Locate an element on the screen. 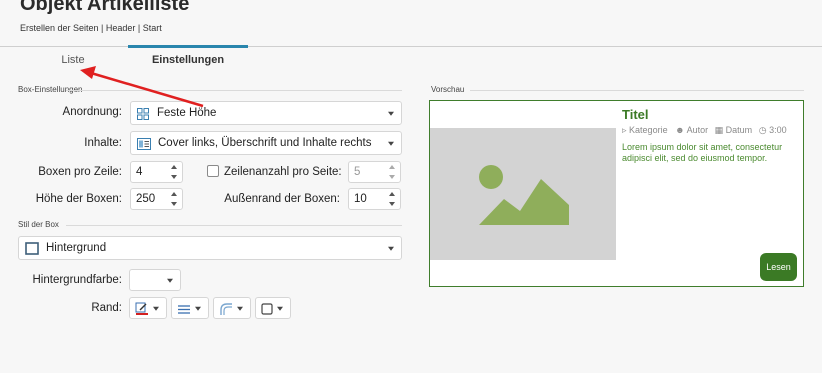  zeilenanzahl-stepper: 5 is located at coordinates (374, 172).